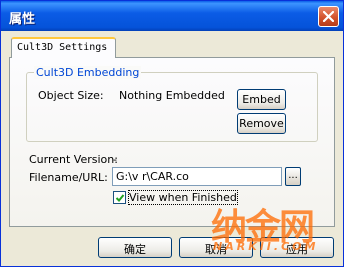 The height and width of the screenshot is (267, 344). I want to click on close-x-icon, so click(328, 16).